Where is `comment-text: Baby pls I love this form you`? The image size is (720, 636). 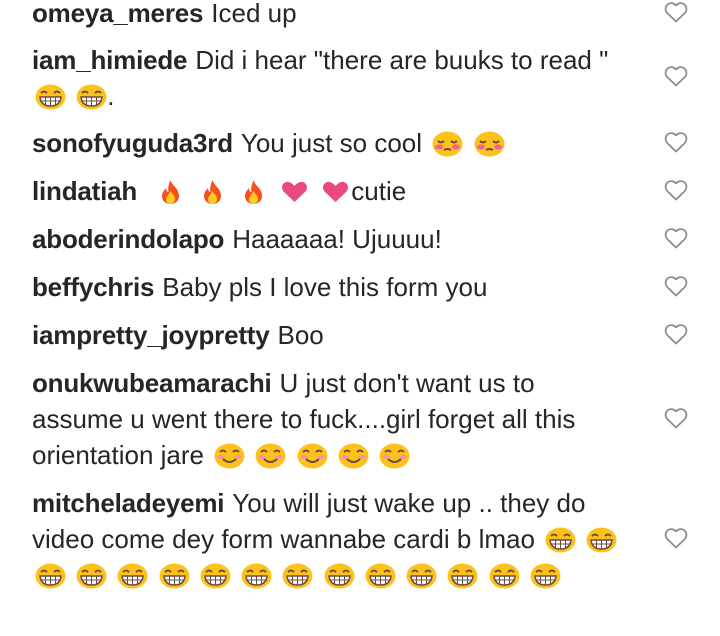 comment-text: Baby pls I love this form you is located at coordinates (325, 287).